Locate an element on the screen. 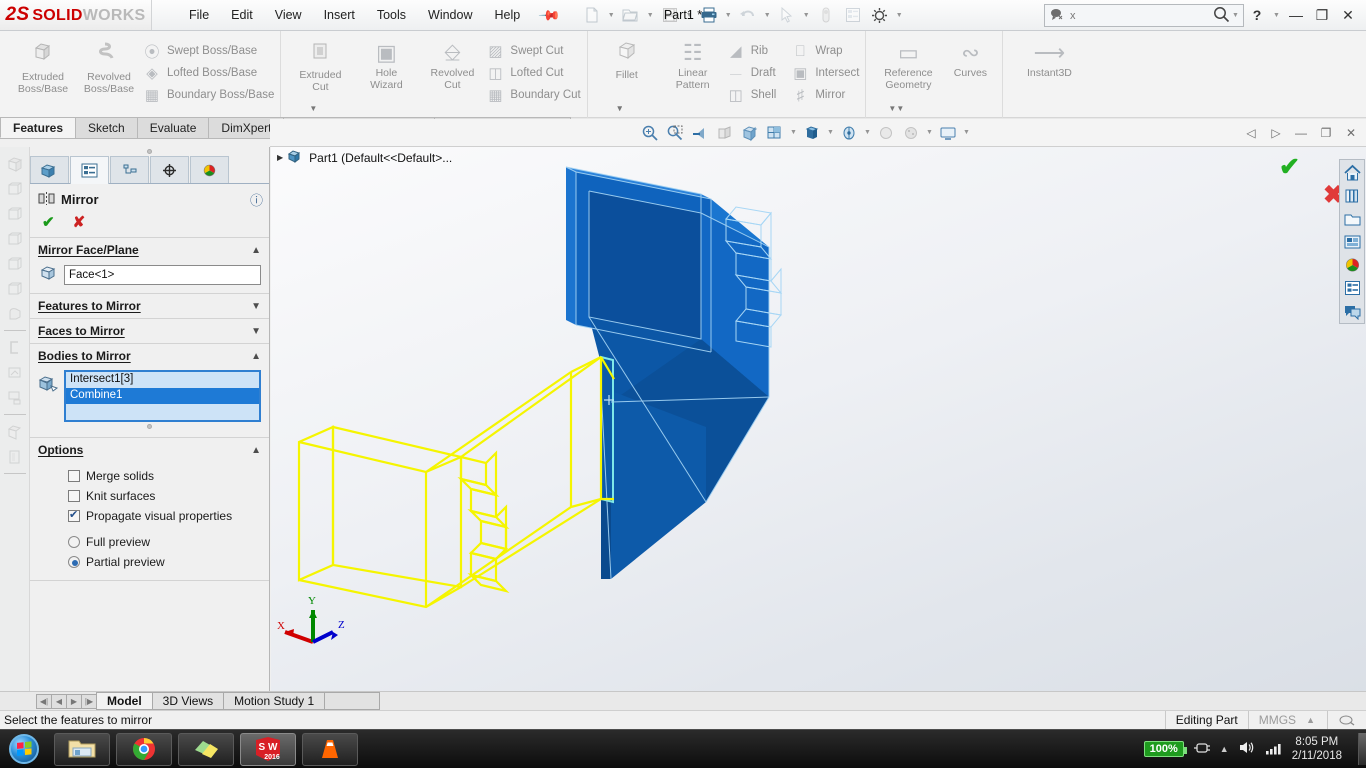 Image resolution: width=1366 pixels, height=768 pixels. list-item-empty is located at coordinates (162, 412).